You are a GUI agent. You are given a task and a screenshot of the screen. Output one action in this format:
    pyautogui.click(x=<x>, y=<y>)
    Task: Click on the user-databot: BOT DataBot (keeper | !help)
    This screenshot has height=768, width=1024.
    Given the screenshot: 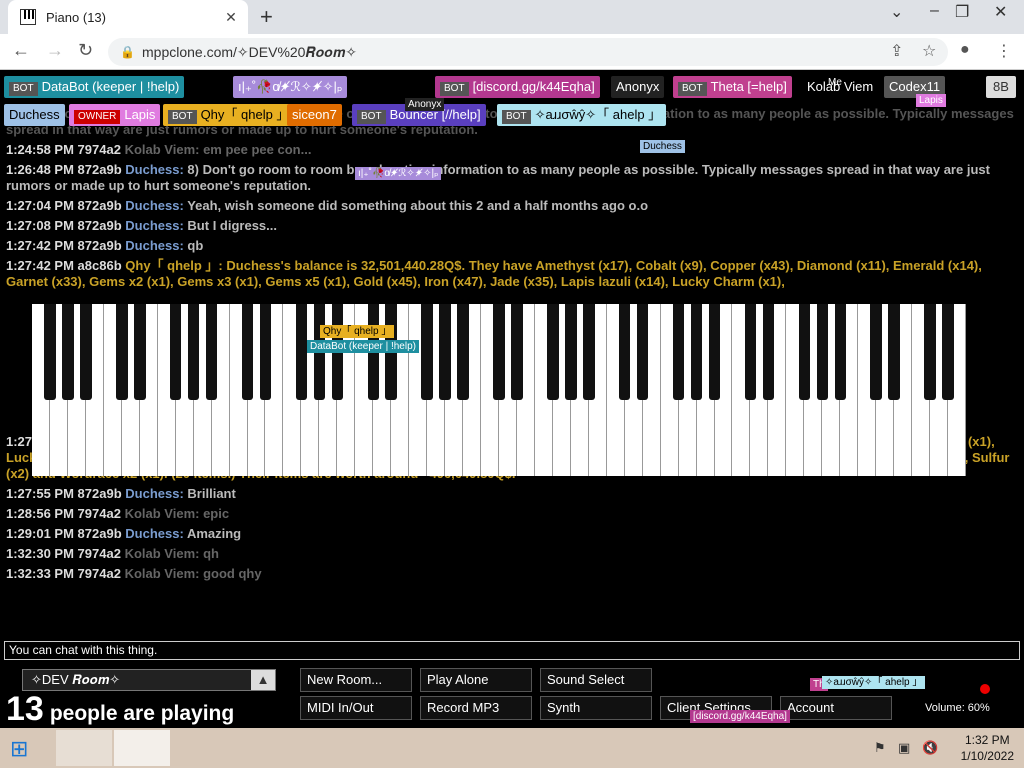 What is the action you would take?
    pyautogui.click(x=94, y=87)
    